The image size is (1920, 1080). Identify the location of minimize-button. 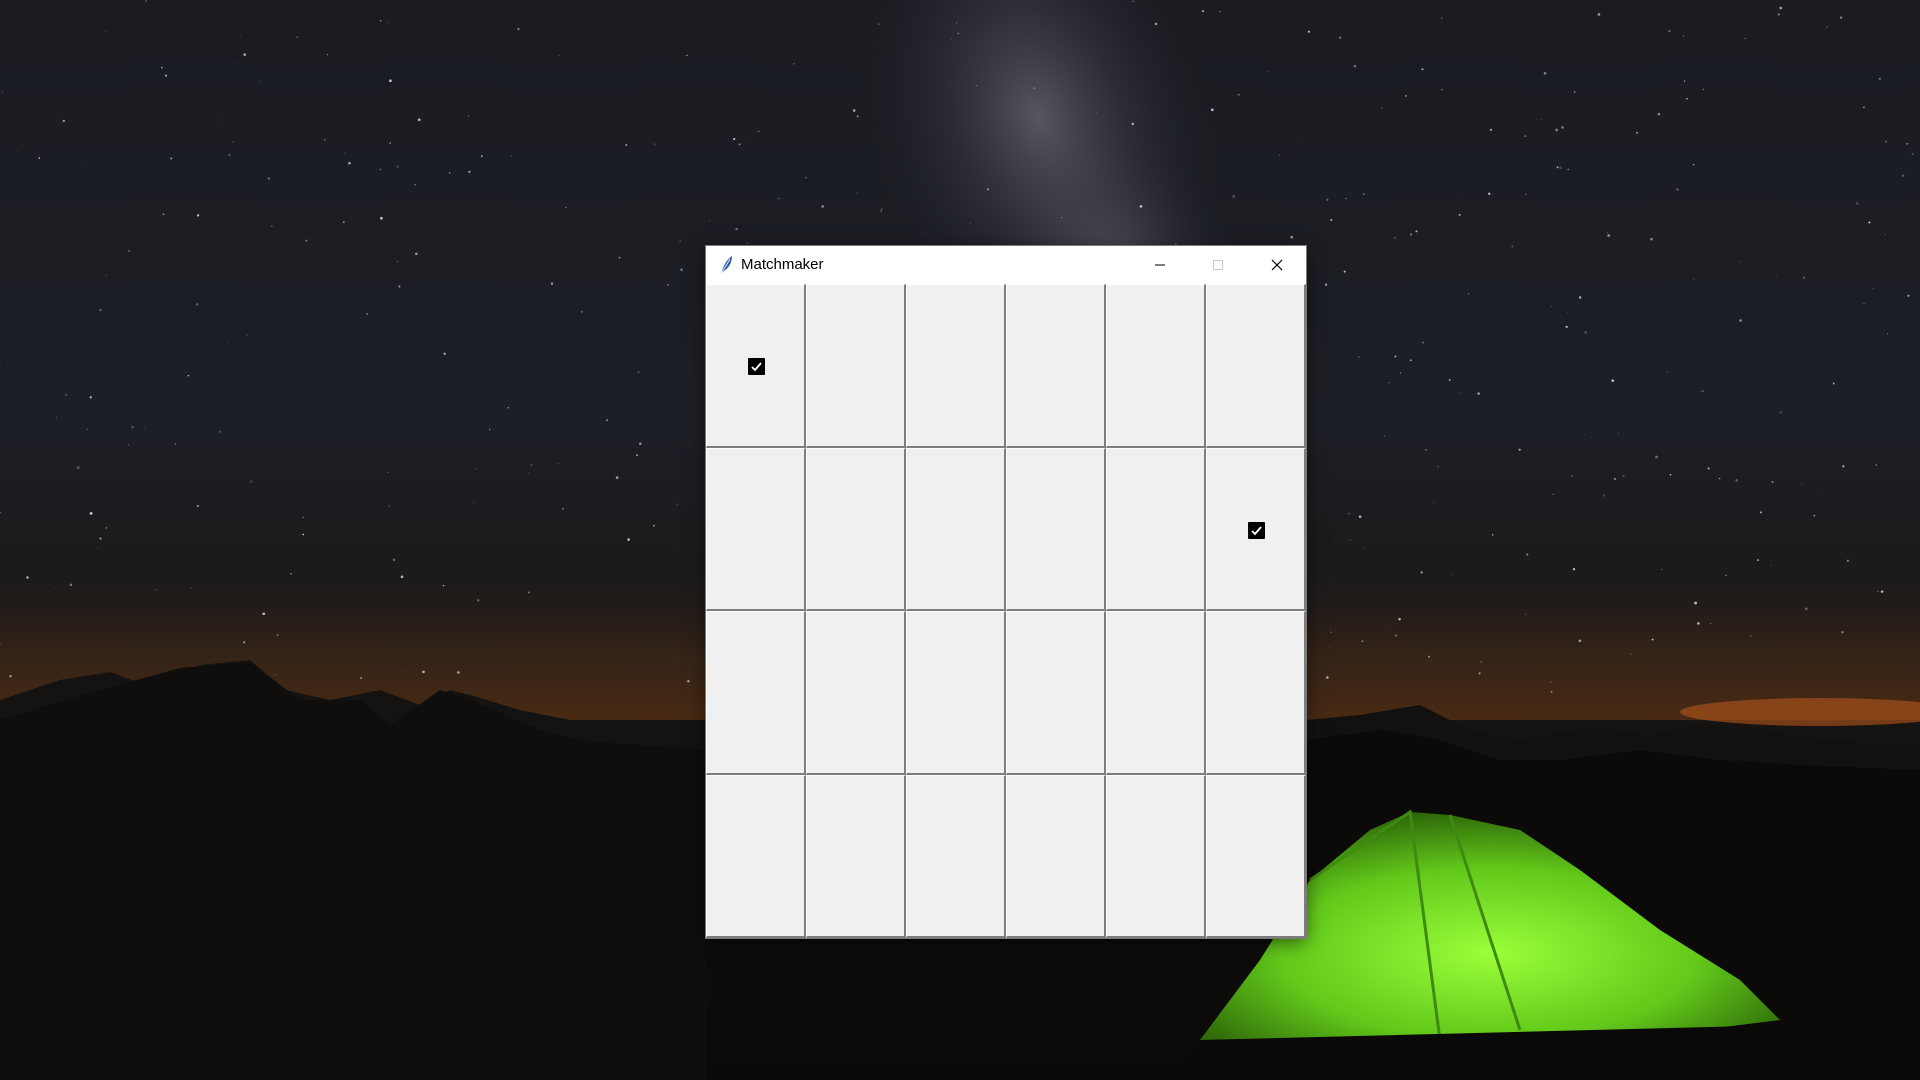
(1160, 265).